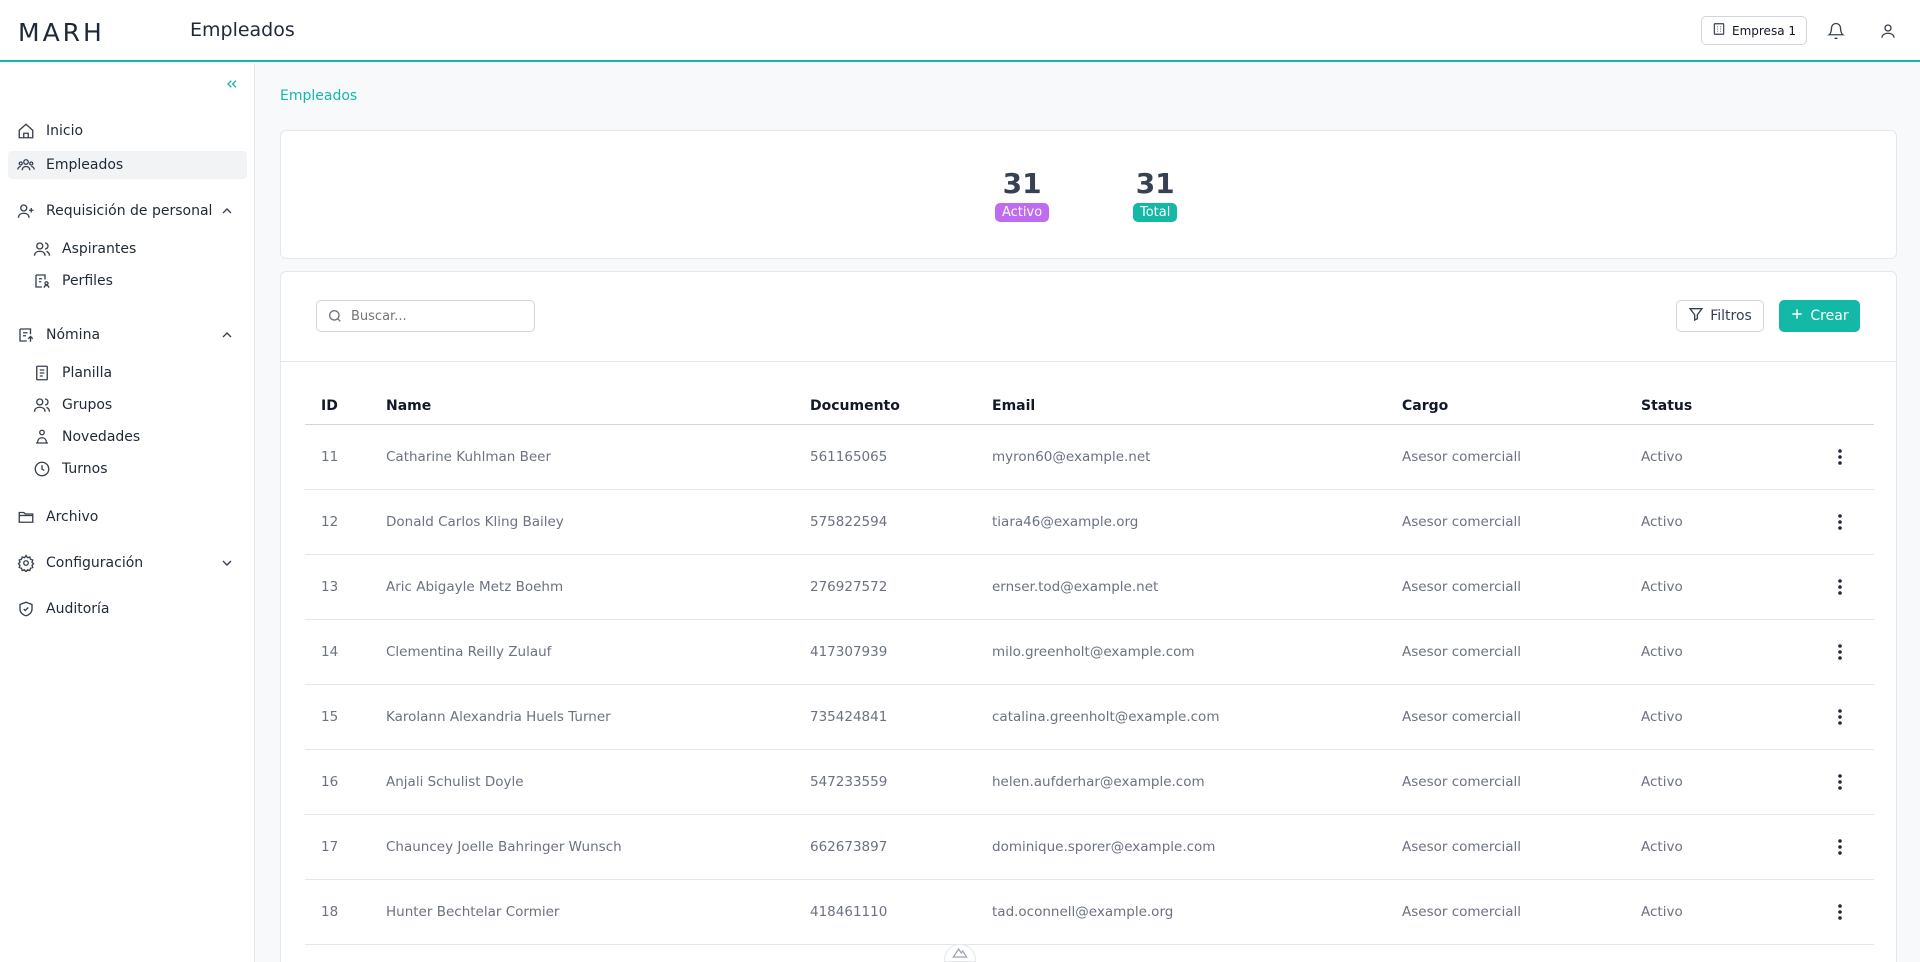 Image resolution: width=1920 pixels, height=962 pixels. What do you see at coordinates (95, 563) in the screenshot?
I see `sidebar-item-label: Configuración` at bounding box center [95, 563].